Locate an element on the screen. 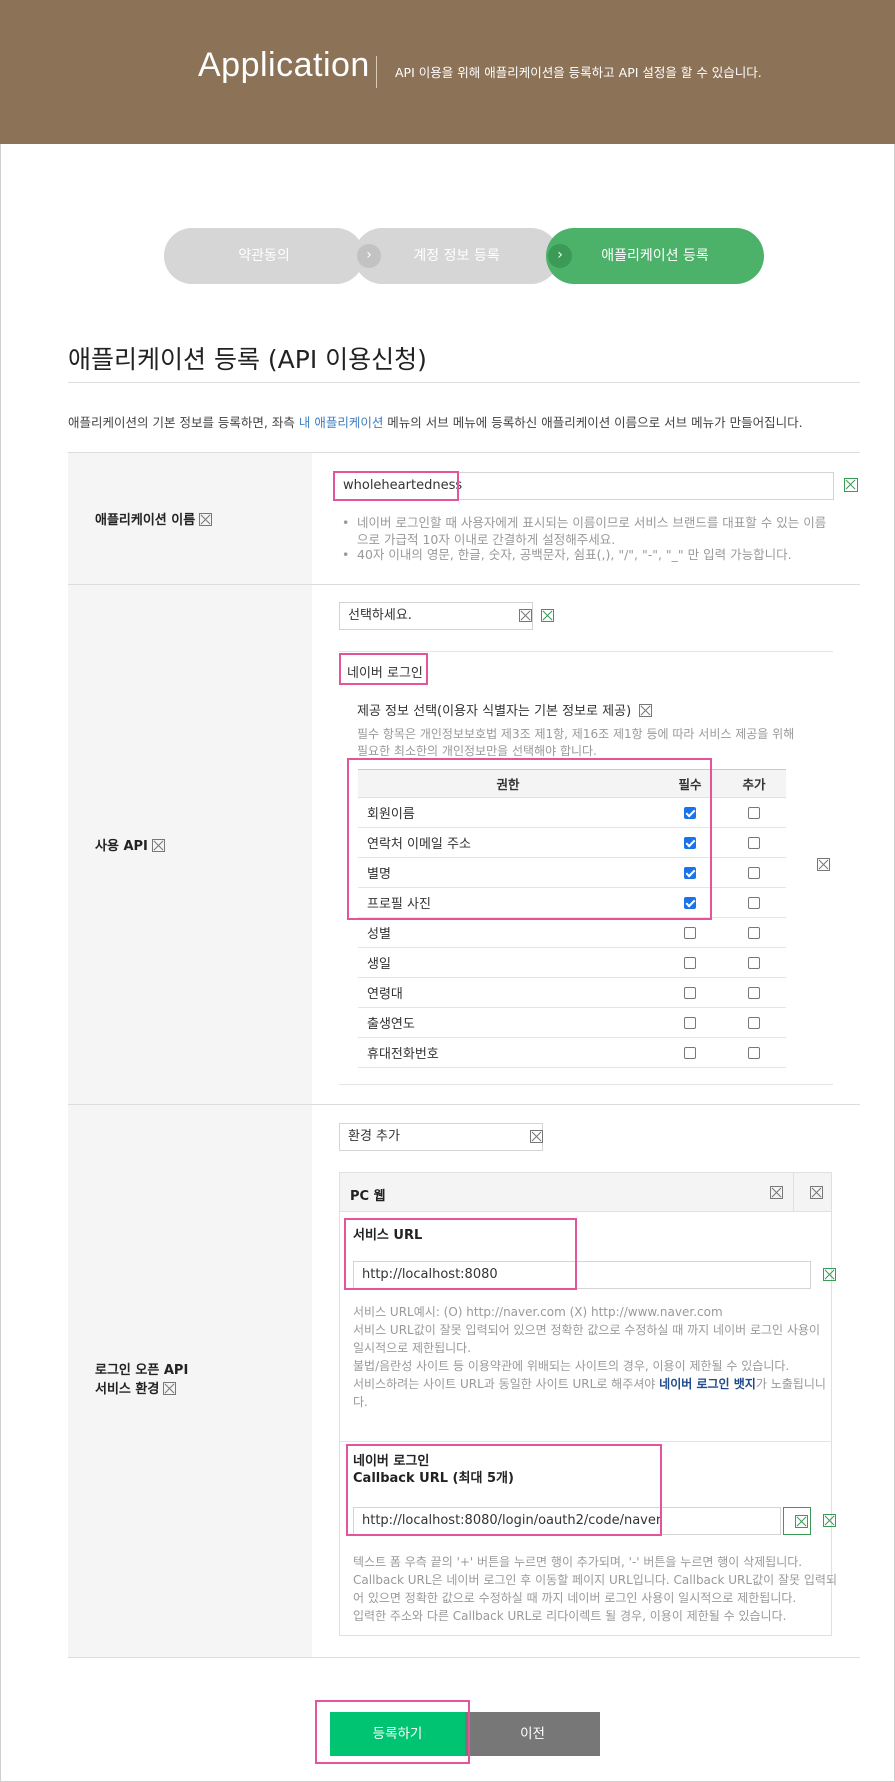  table-row: 출생연도 is located at coordinates (572, 1022).